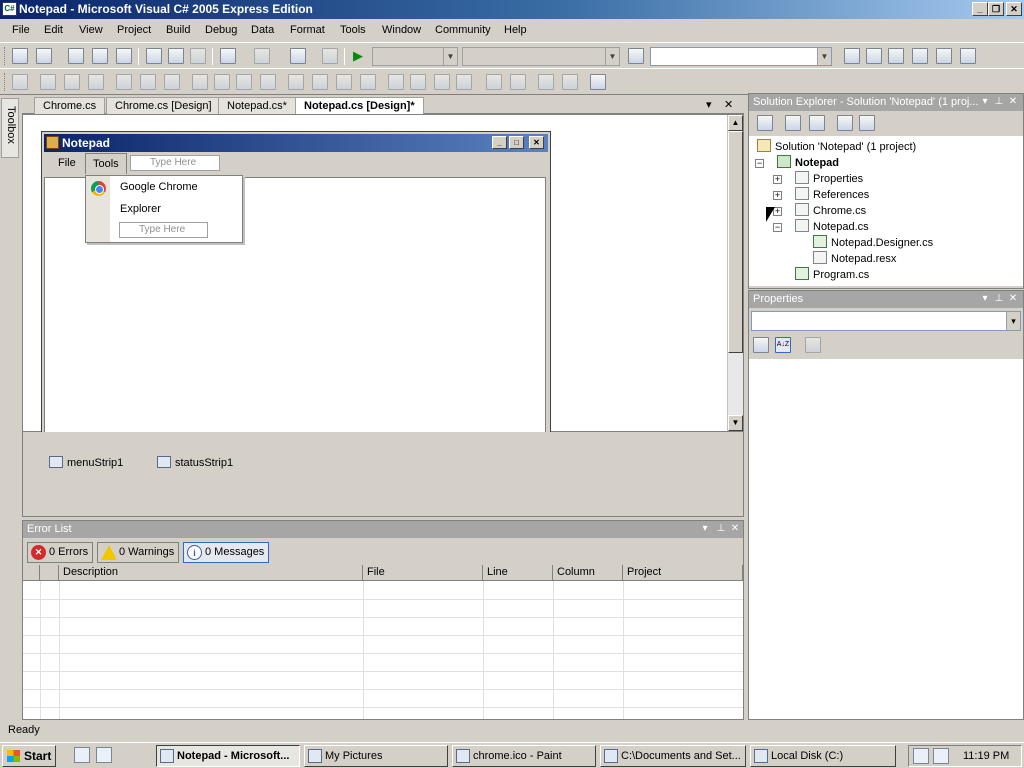 Image resolution: width=1024 pixels, height=768 pixels. Describe the element at coordinates (886, 539) in the screenshot. I see `property-grid` at that location.